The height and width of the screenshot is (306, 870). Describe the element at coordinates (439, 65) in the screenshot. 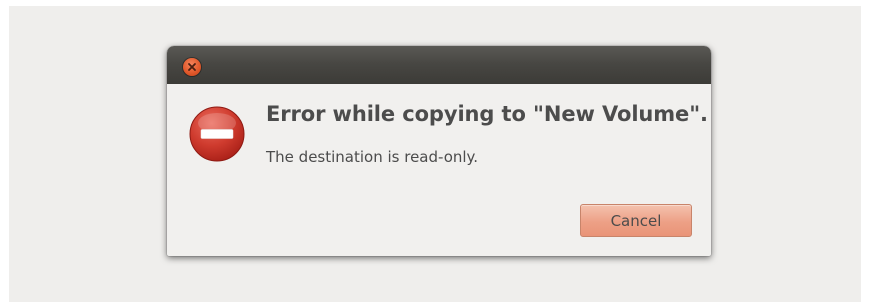

I see `dialog-titlebar` at that location.